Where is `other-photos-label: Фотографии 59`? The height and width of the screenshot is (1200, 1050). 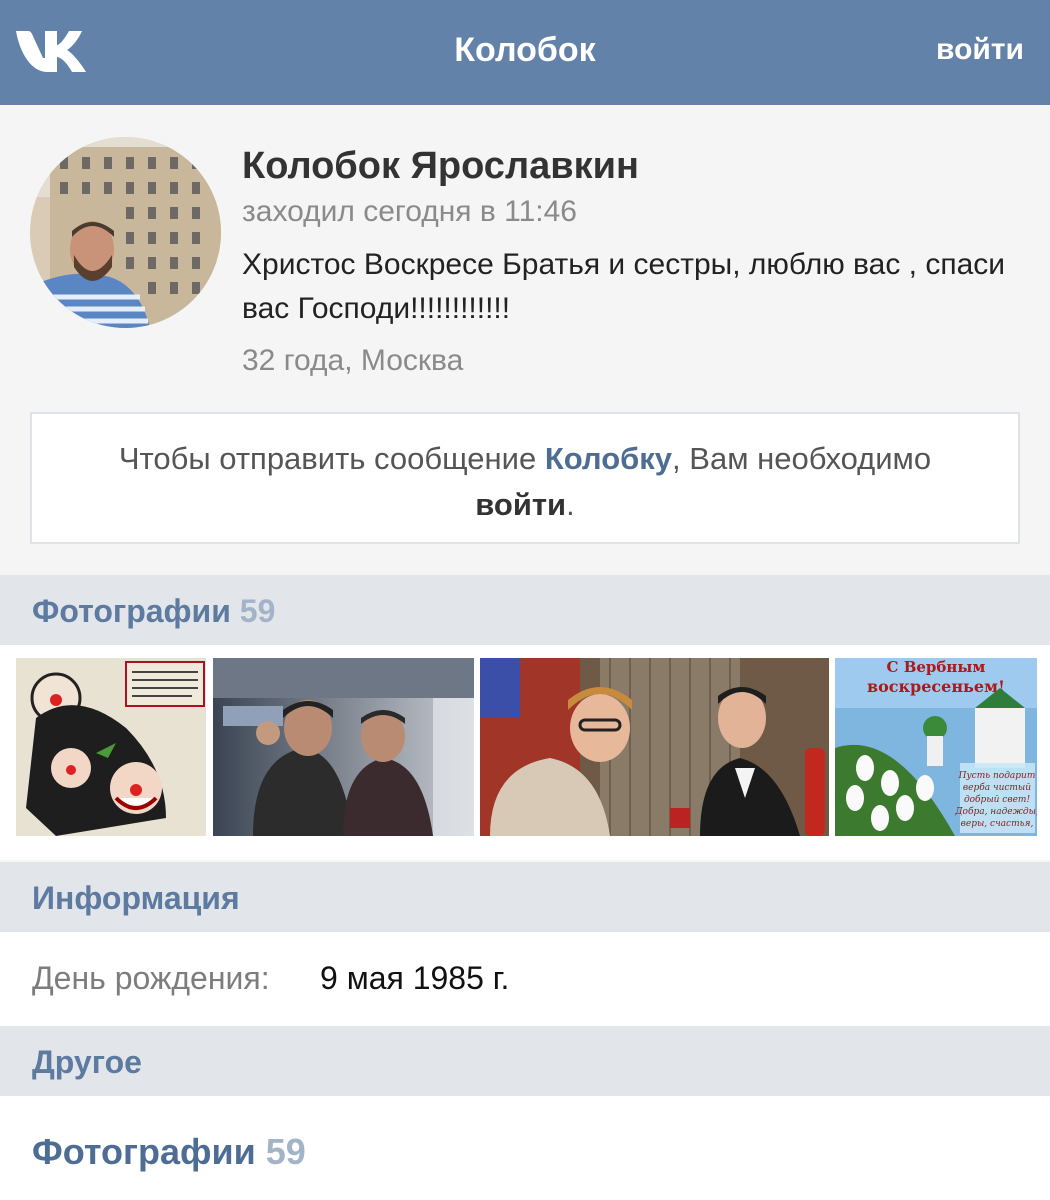 other-photos-label: Фотографии 59 is located at coordinates (169, 1152).